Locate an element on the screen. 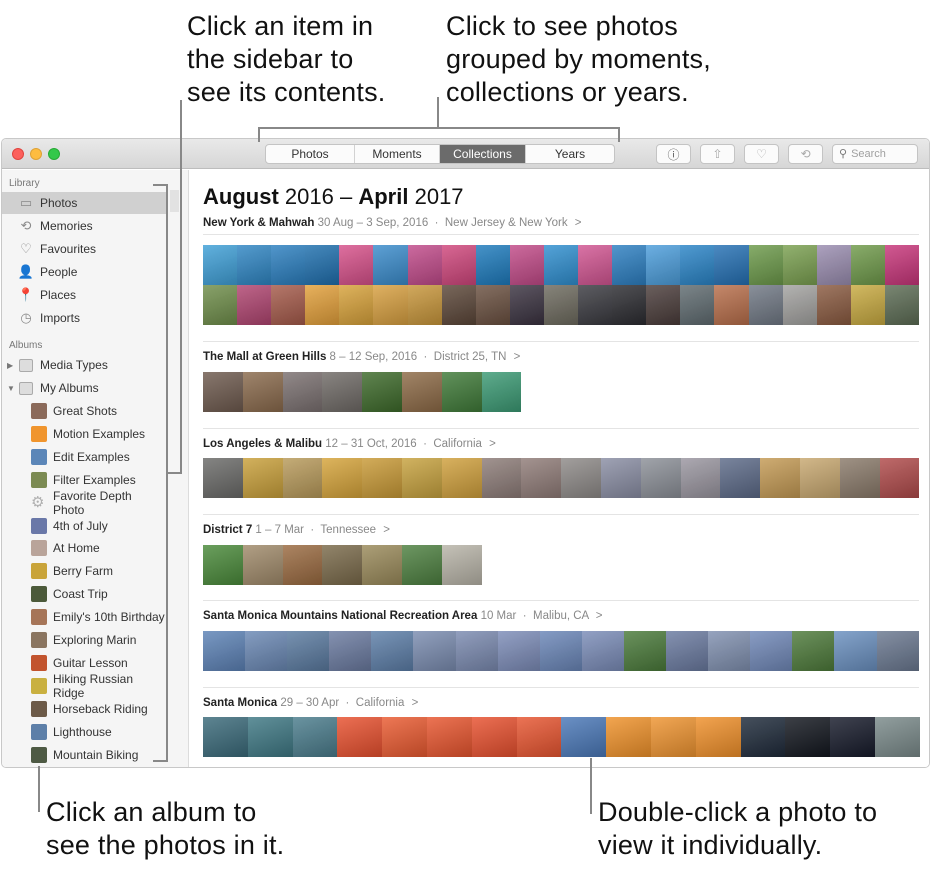  favorite-button: ♡ is located at coordinates (761, 154).